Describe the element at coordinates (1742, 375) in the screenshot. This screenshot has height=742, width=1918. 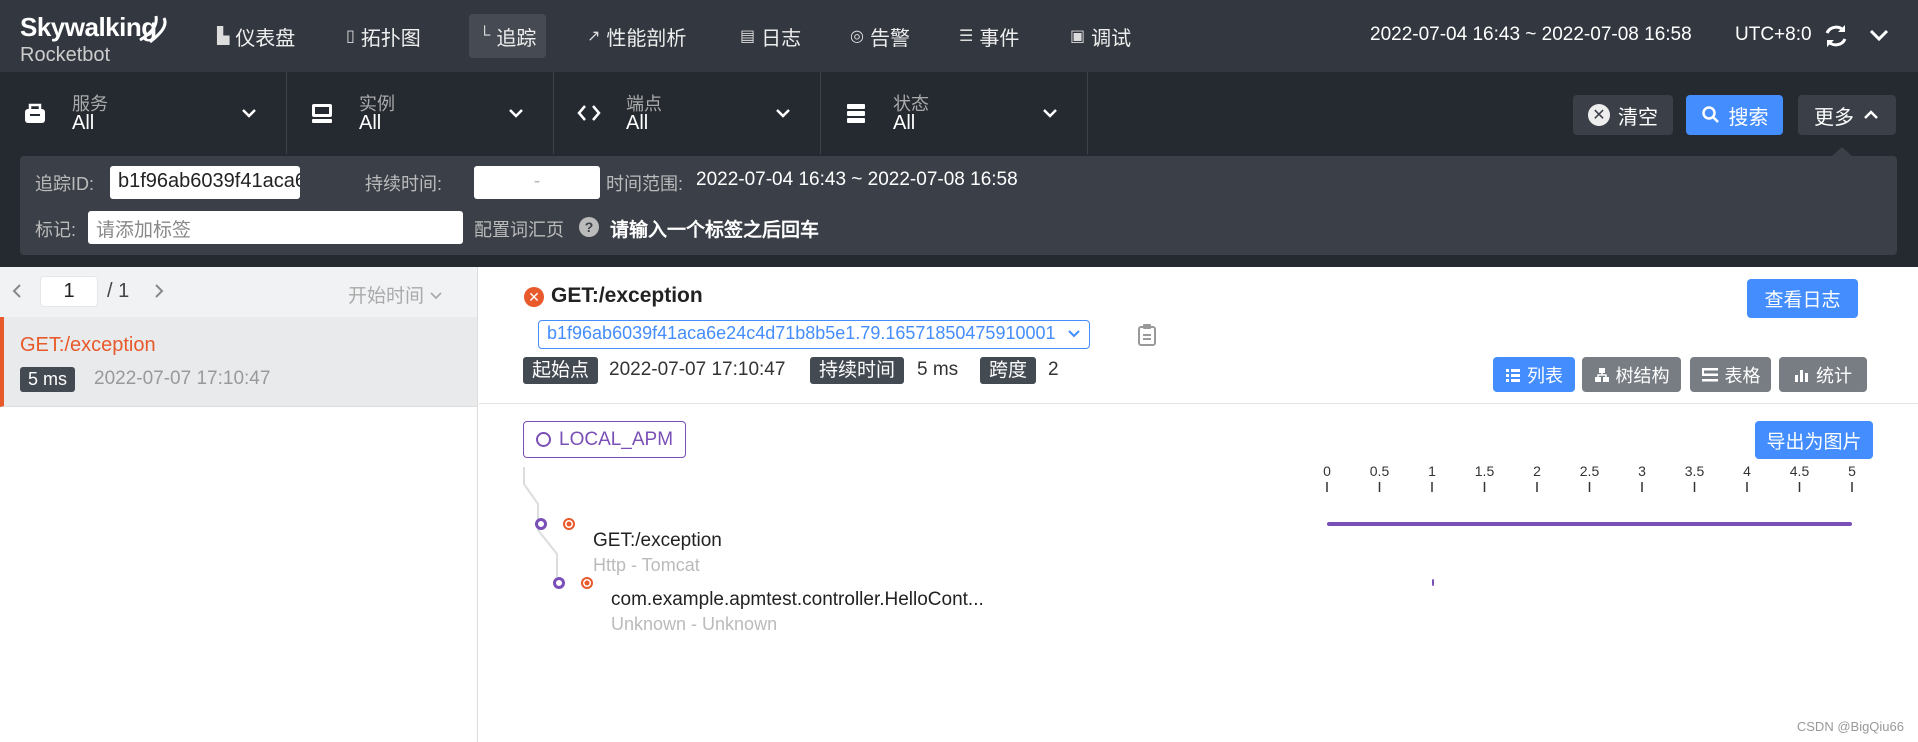
I see `view-label: 表格` at that location.